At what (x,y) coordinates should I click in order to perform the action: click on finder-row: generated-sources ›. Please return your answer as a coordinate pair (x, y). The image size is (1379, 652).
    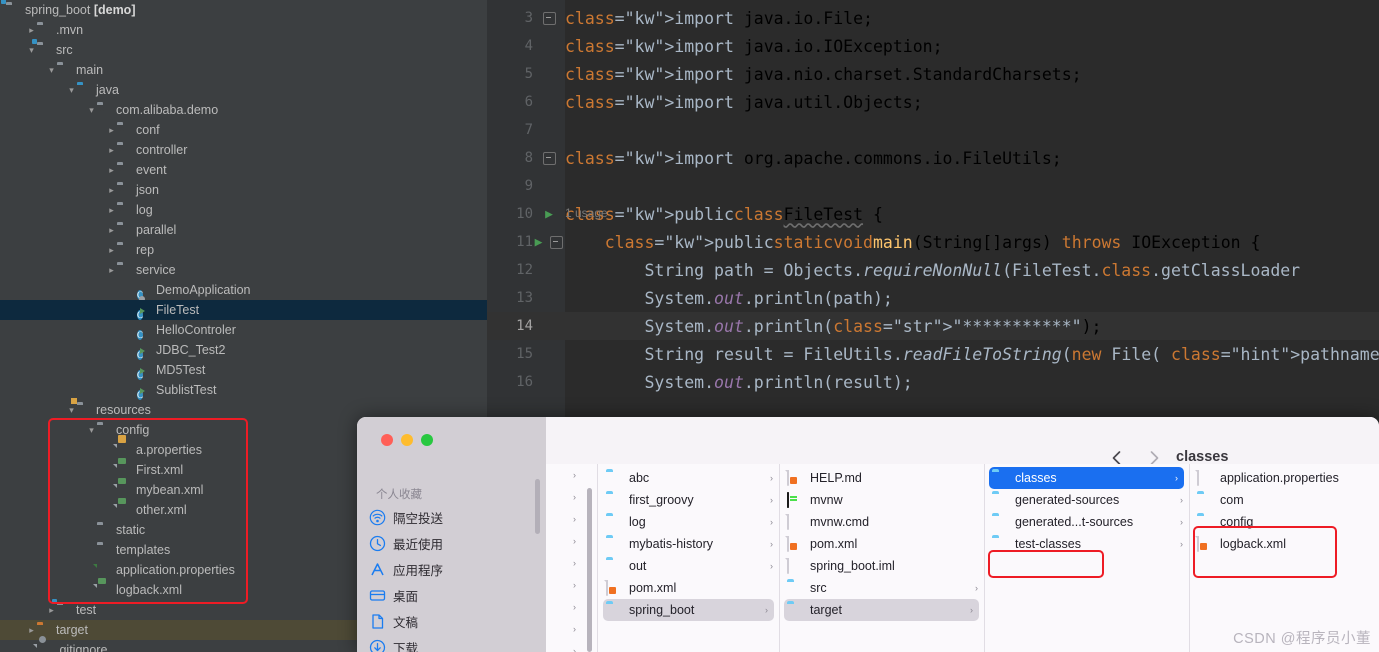
    Looking at the image, I should click on (1086, 500).